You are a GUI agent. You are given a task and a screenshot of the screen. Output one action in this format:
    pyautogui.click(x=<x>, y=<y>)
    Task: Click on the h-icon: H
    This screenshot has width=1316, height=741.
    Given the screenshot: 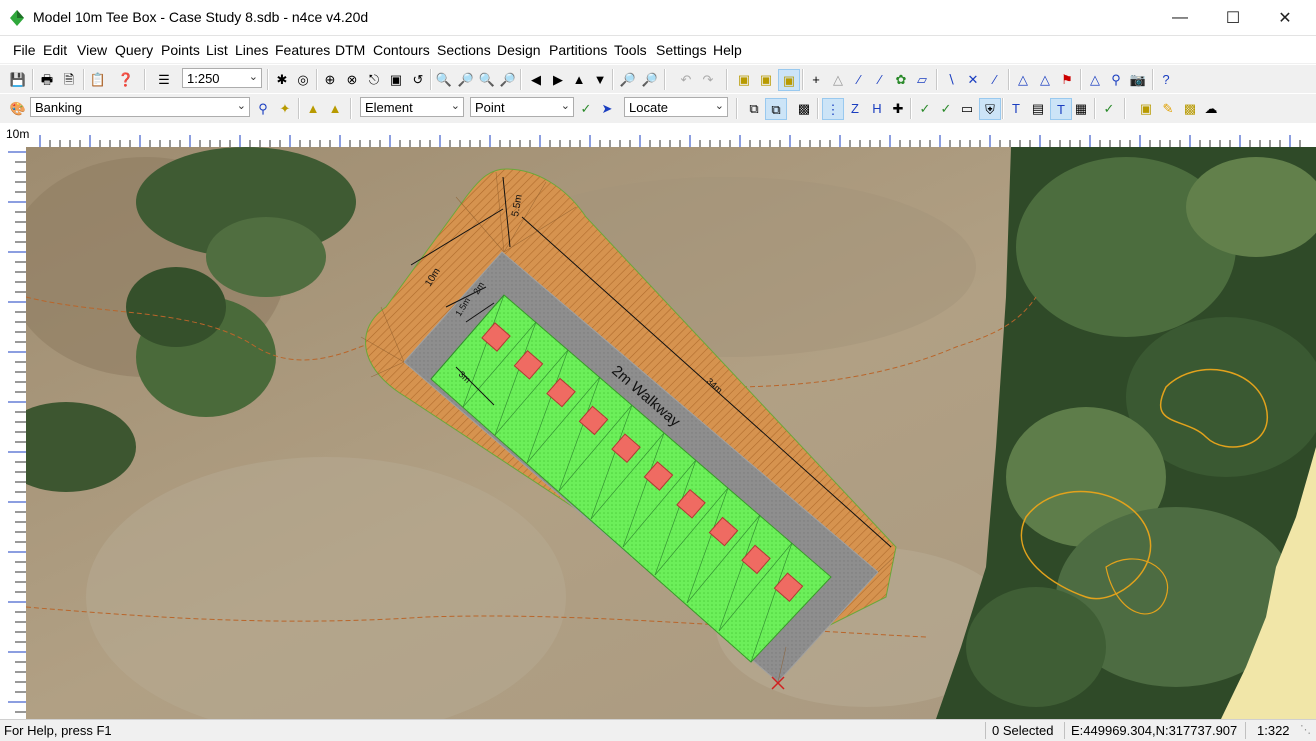 What is the action you would take?
    pyautogui.click(x=877, y=108)
    